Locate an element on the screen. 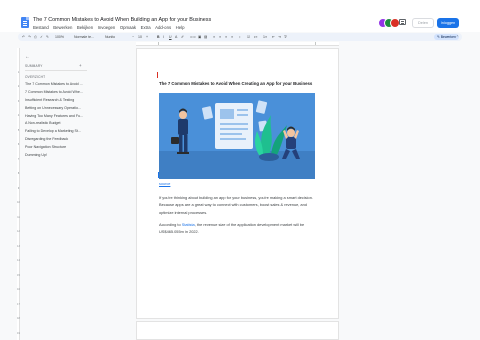 The image size is (480, 340). ruler-tick: 10 is located at coordinates (18, 202).